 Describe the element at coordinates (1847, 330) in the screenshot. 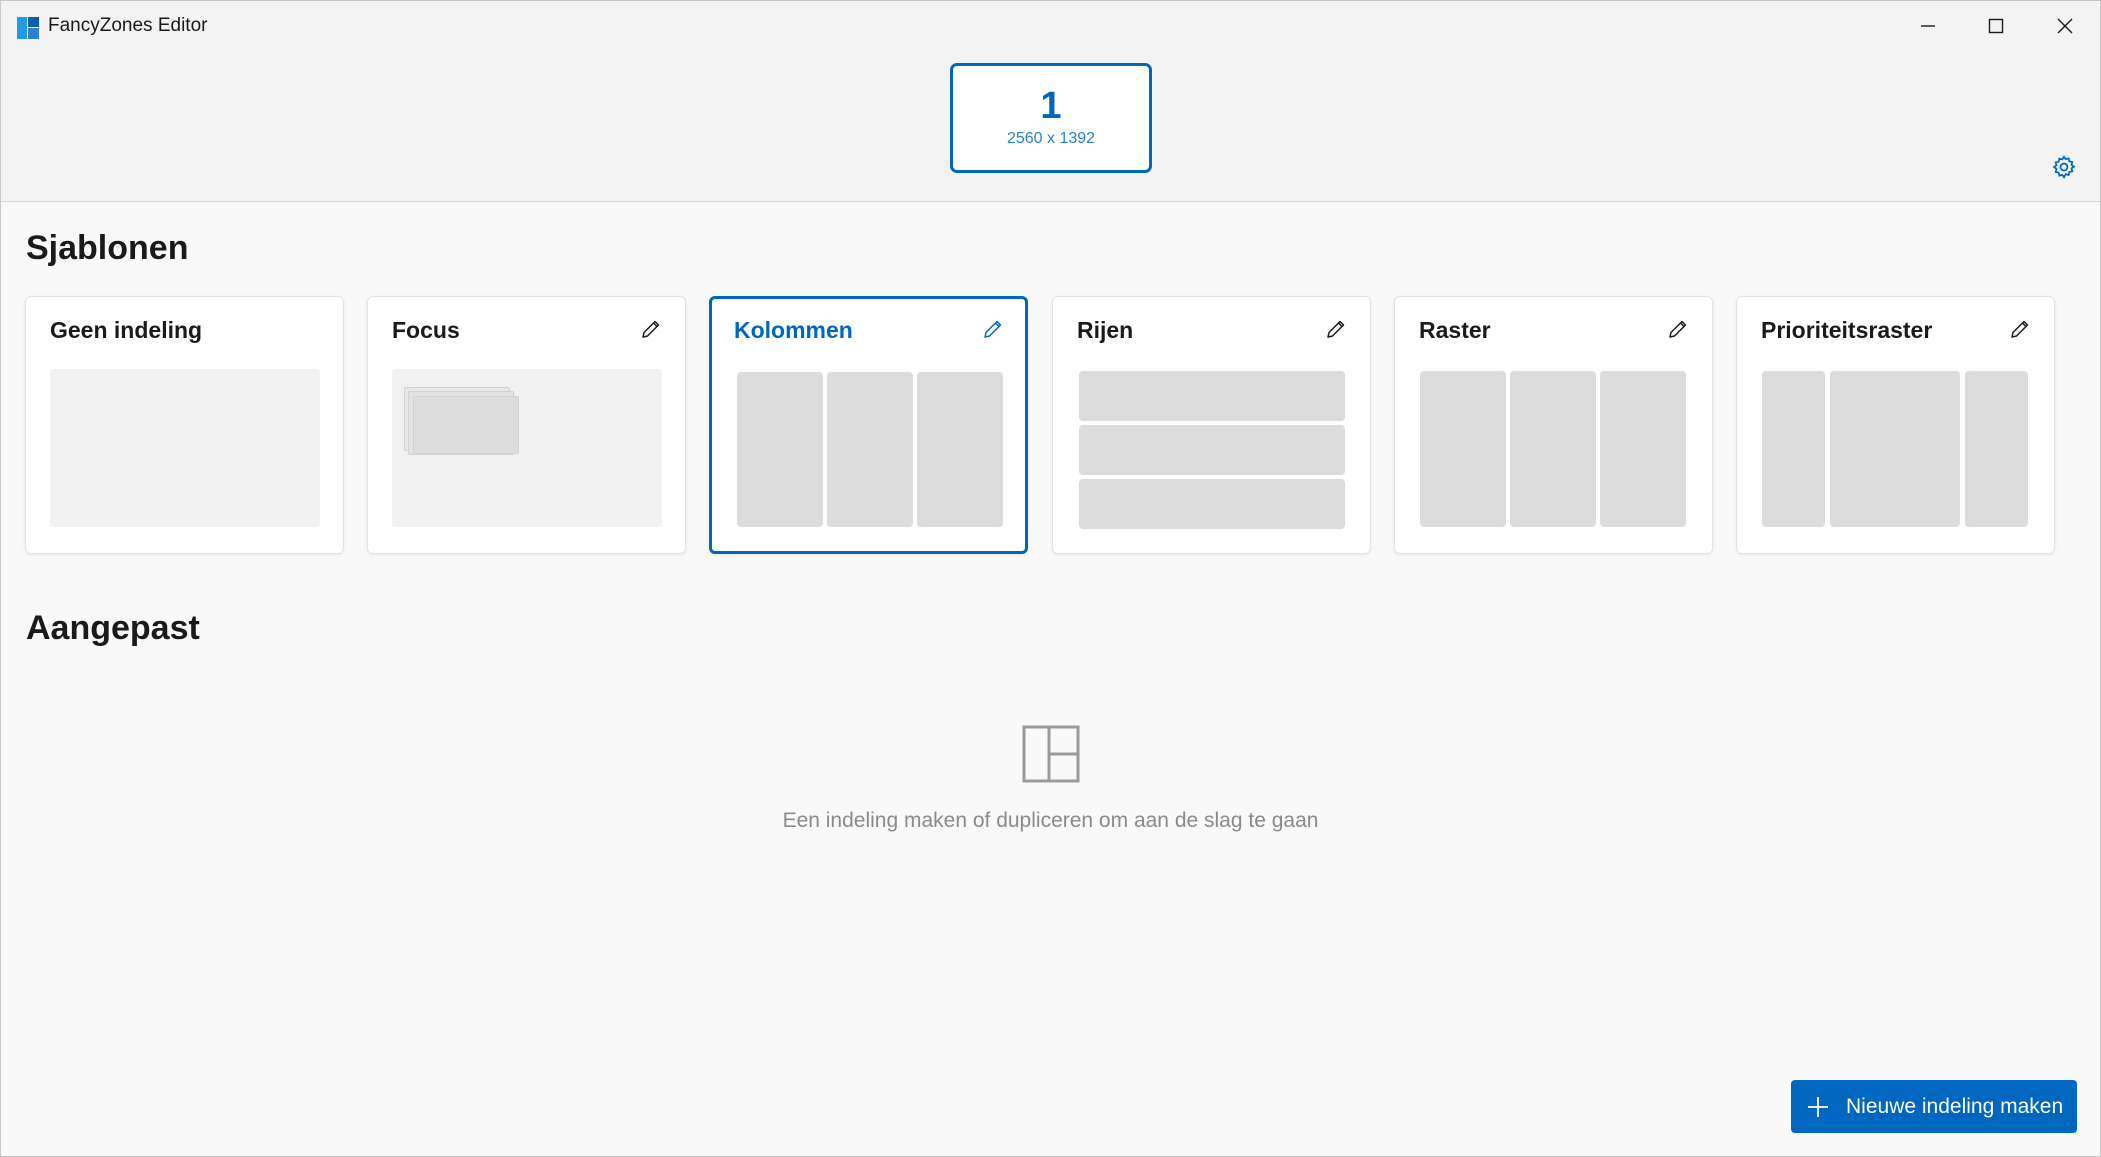

I see `template-title: Prioriteitsraster` at that location.